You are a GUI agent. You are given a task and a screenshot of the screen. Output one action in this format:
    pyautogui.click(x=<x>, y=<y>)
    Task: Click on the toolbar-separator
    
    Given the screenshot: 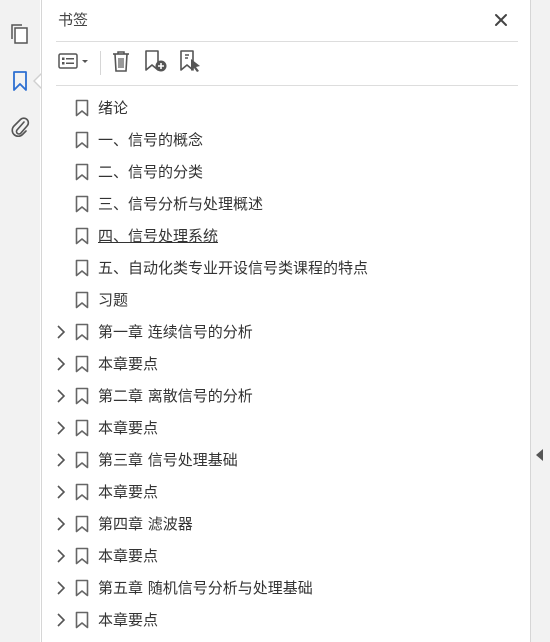 What is the action you would take?
    pyautogui.click(x=100, y=63)
    